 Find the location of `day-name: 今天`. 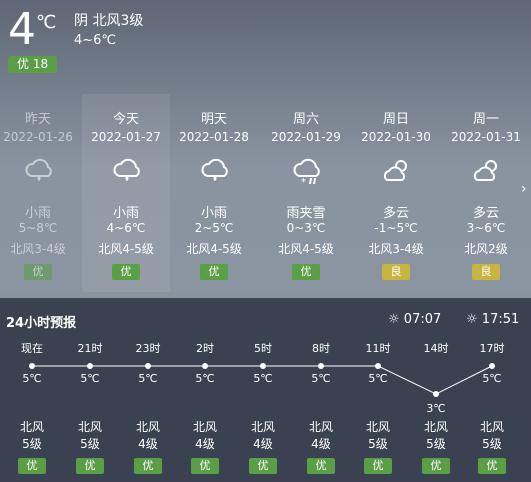

day-name: 今天 is located at coordinates (125, 119).